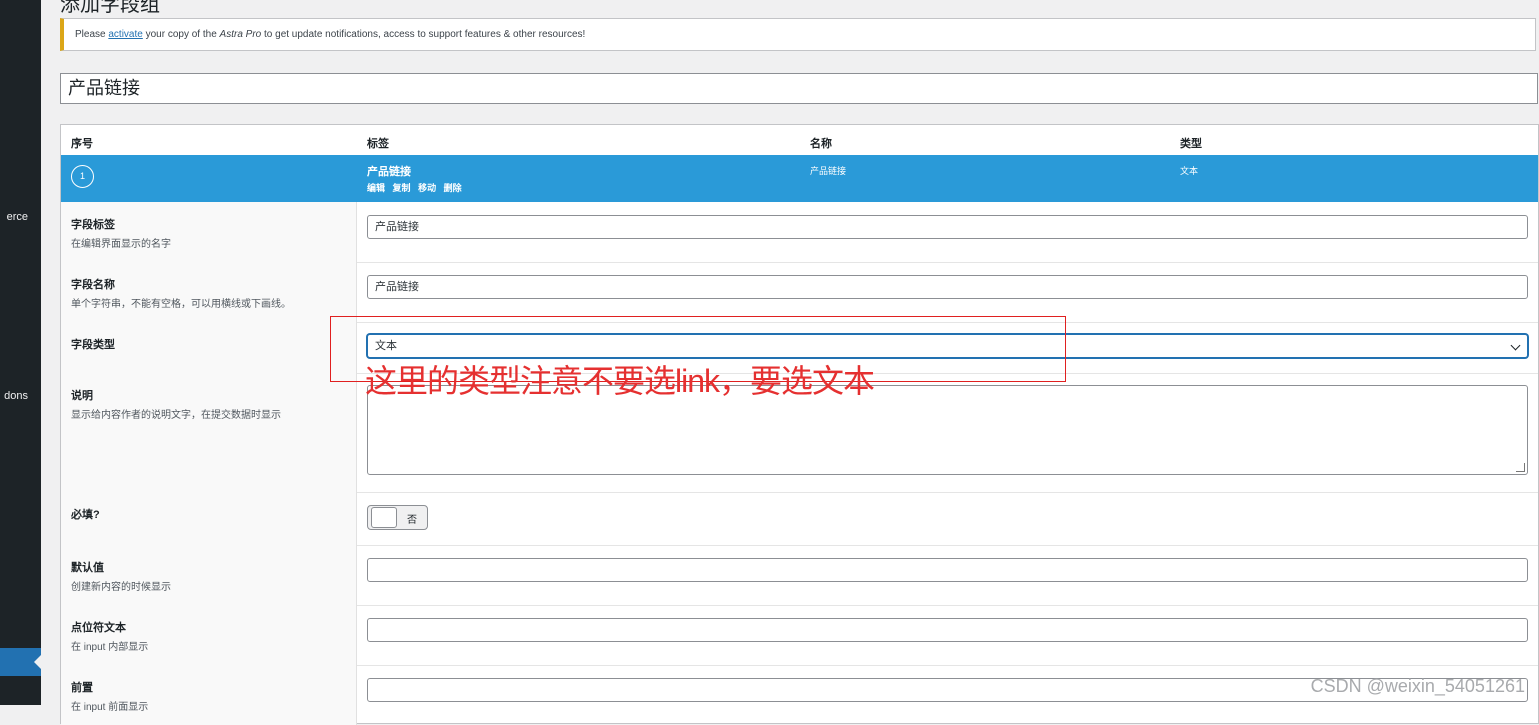 This screenshot has height=725, width=1539. Describe the element at coordinates (389, 171) in the screenshot. I see `field-row-label: 产品链接` at that location.